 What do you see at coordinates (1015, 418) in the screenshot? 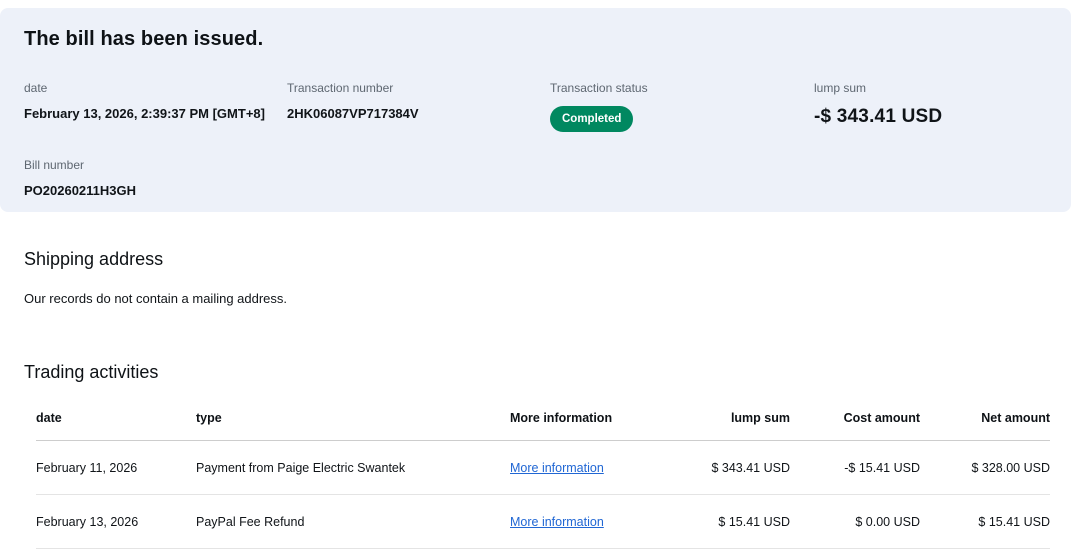
I see `col-header-net-amount: Net amount` at bounding box center [1015, 418].